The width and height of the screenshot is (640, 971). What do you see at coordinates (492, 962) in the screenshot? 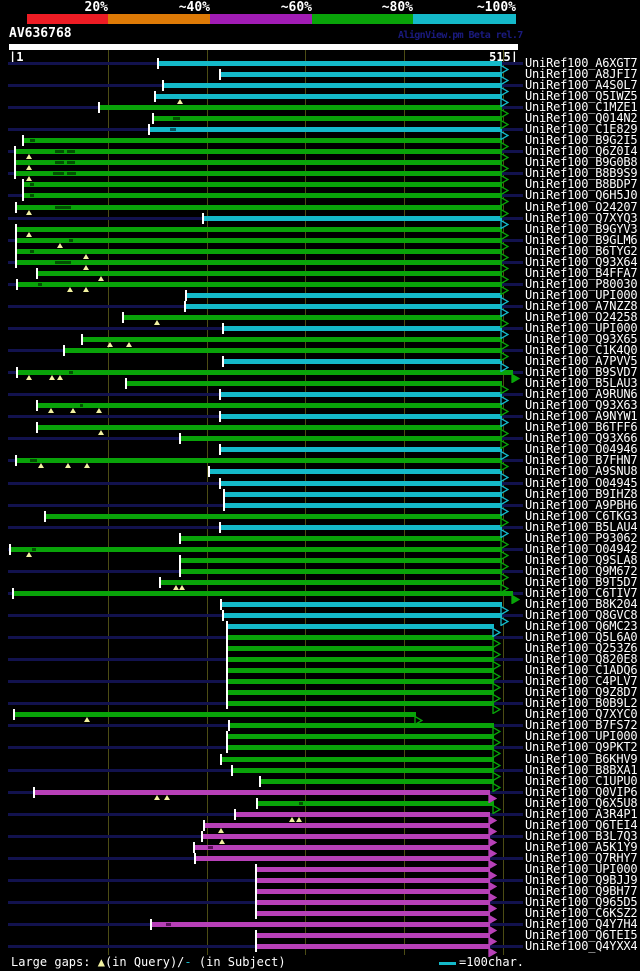
I see `legend-scale-text: =100char.` at bounding box center [492, 962].